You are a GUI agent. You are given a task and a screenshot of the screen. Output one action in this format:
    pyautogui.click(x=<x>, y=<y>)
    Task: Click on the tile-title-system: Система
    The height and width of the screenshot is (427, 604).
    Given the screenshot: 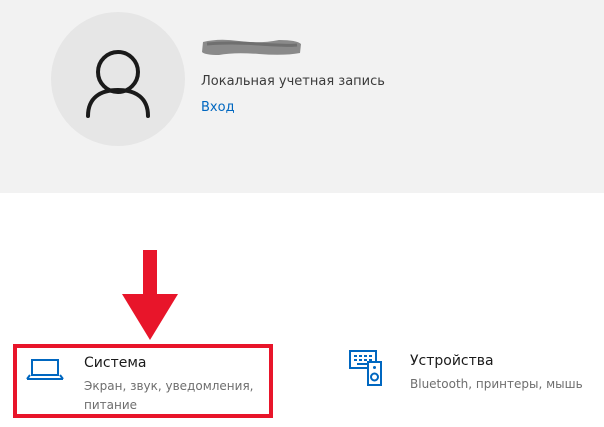 What is the action you would take?
    pyautogui.click(x=115, y=363)
    